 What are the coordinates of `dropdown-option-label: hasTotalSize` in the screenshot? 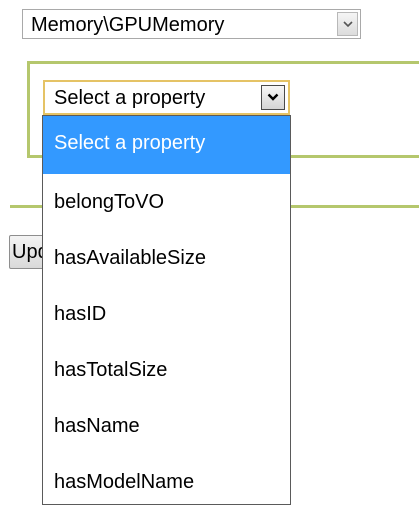 It's located at (111, 370).